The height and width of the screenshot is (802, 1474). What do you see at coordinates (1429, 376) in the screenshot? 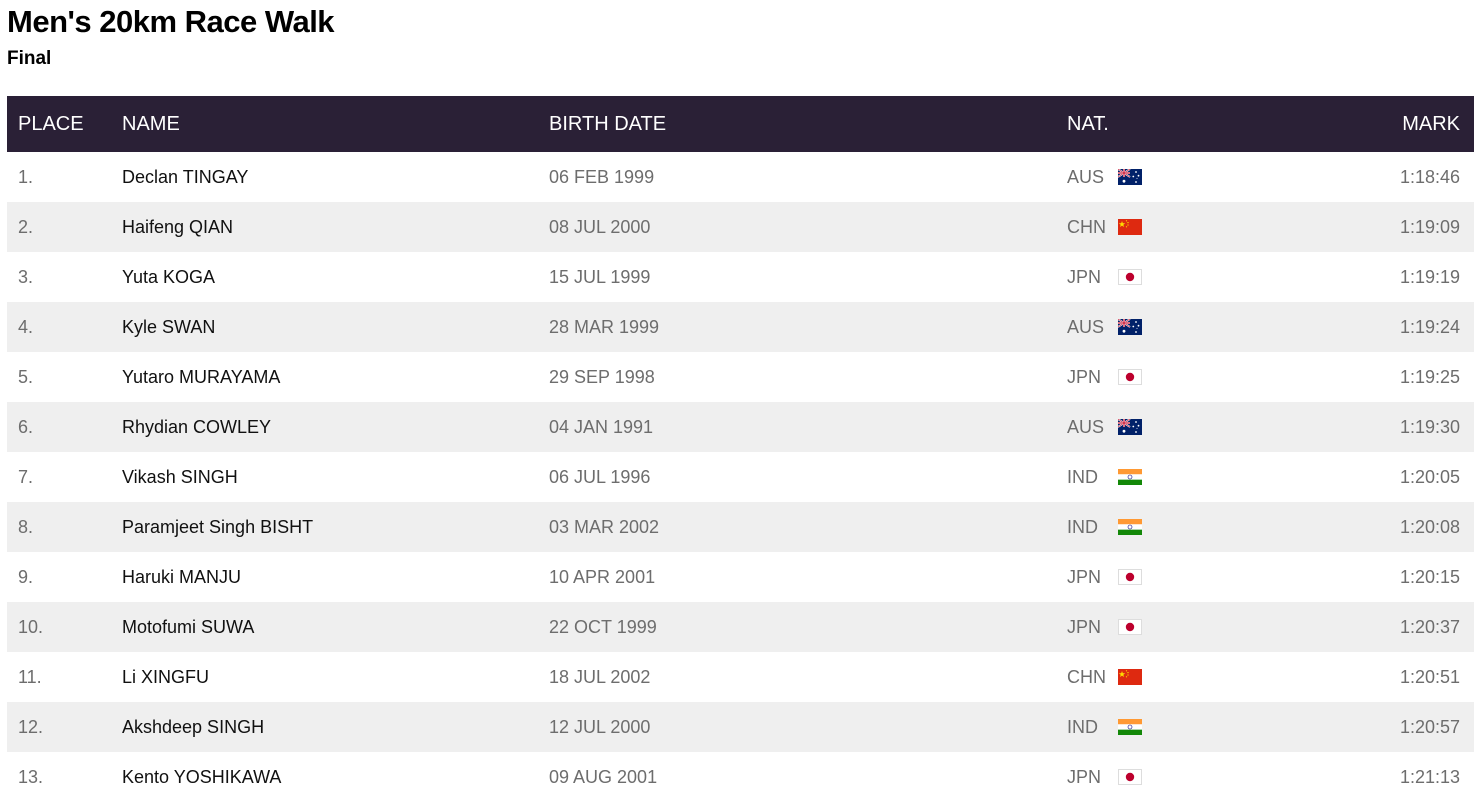
I see `cell-mark: 1:19:25` at bounding box center [1429, 376].